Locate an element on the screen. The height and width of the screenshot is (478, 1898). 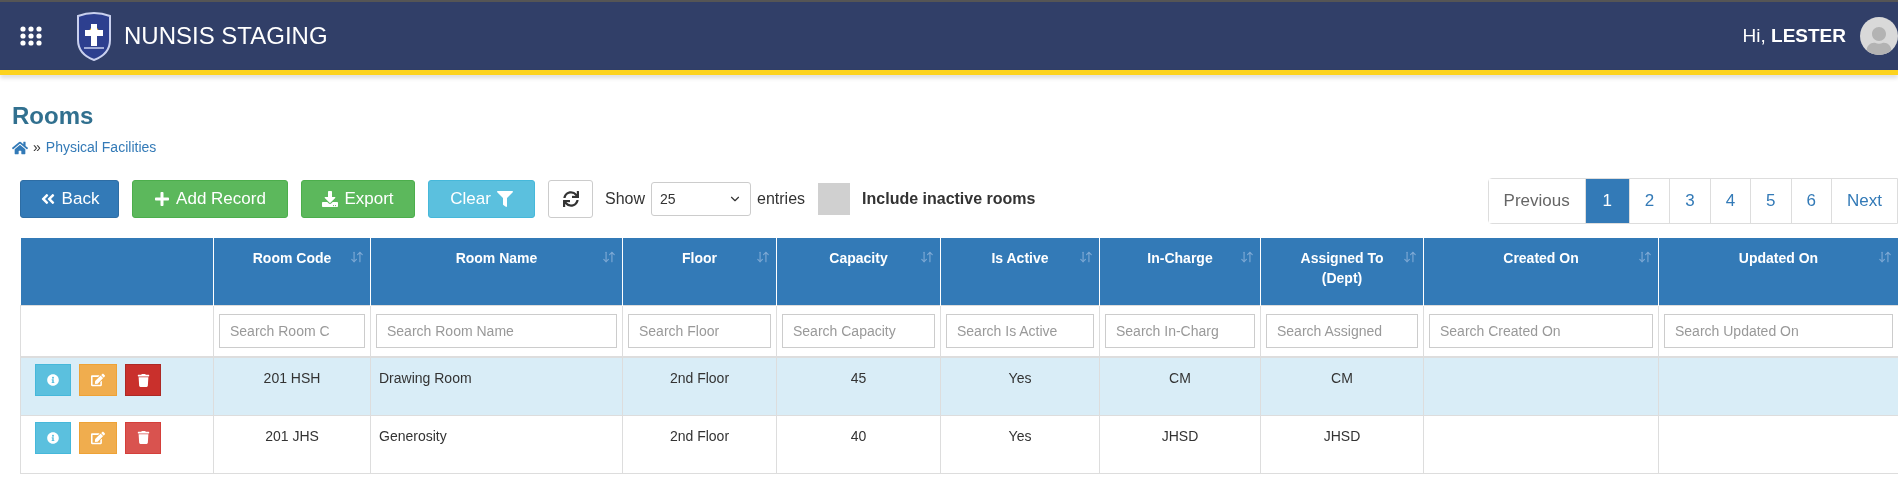
column-search-field: Search Capacity is located at coordinates (858, 330).